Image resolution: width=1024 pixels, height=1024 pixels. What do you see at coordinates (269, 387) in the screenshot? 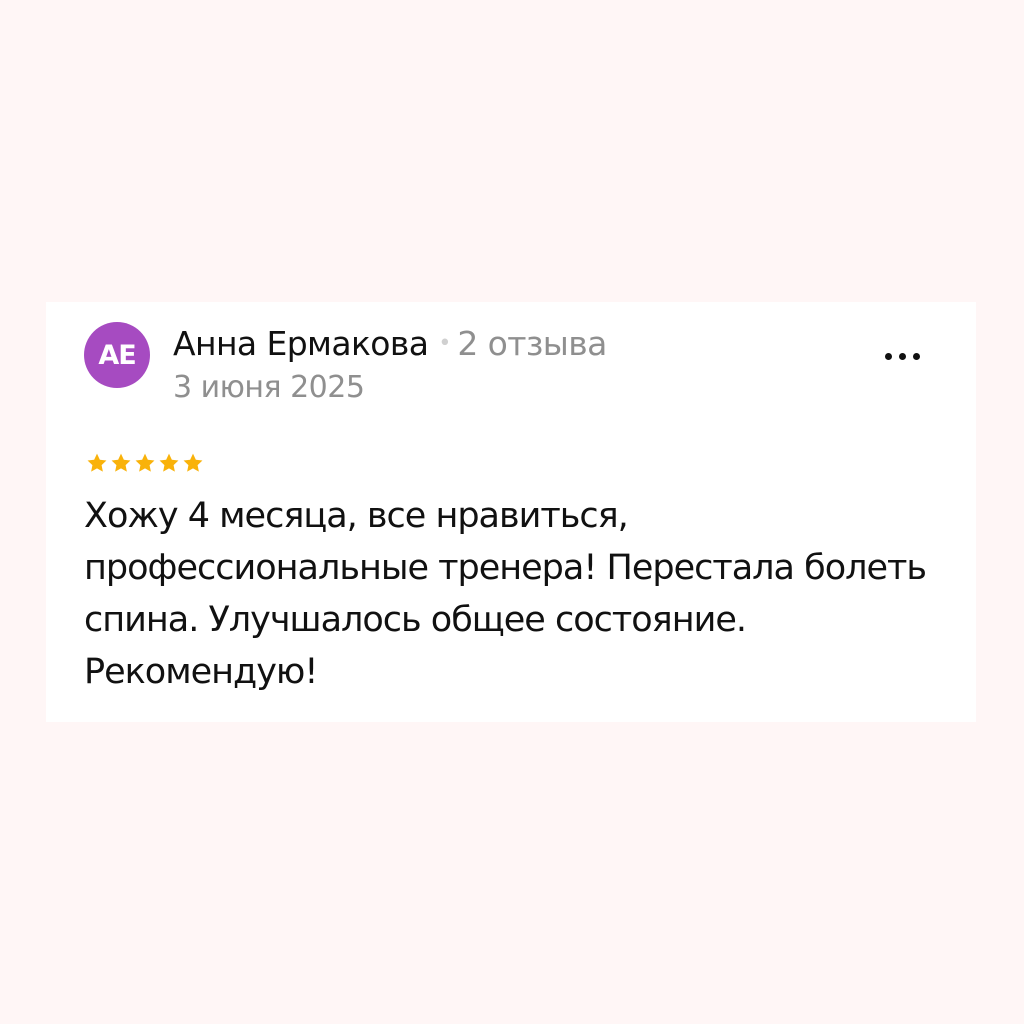
I see `review-date: 3 июня 2025` at bounding box center [269, 387].